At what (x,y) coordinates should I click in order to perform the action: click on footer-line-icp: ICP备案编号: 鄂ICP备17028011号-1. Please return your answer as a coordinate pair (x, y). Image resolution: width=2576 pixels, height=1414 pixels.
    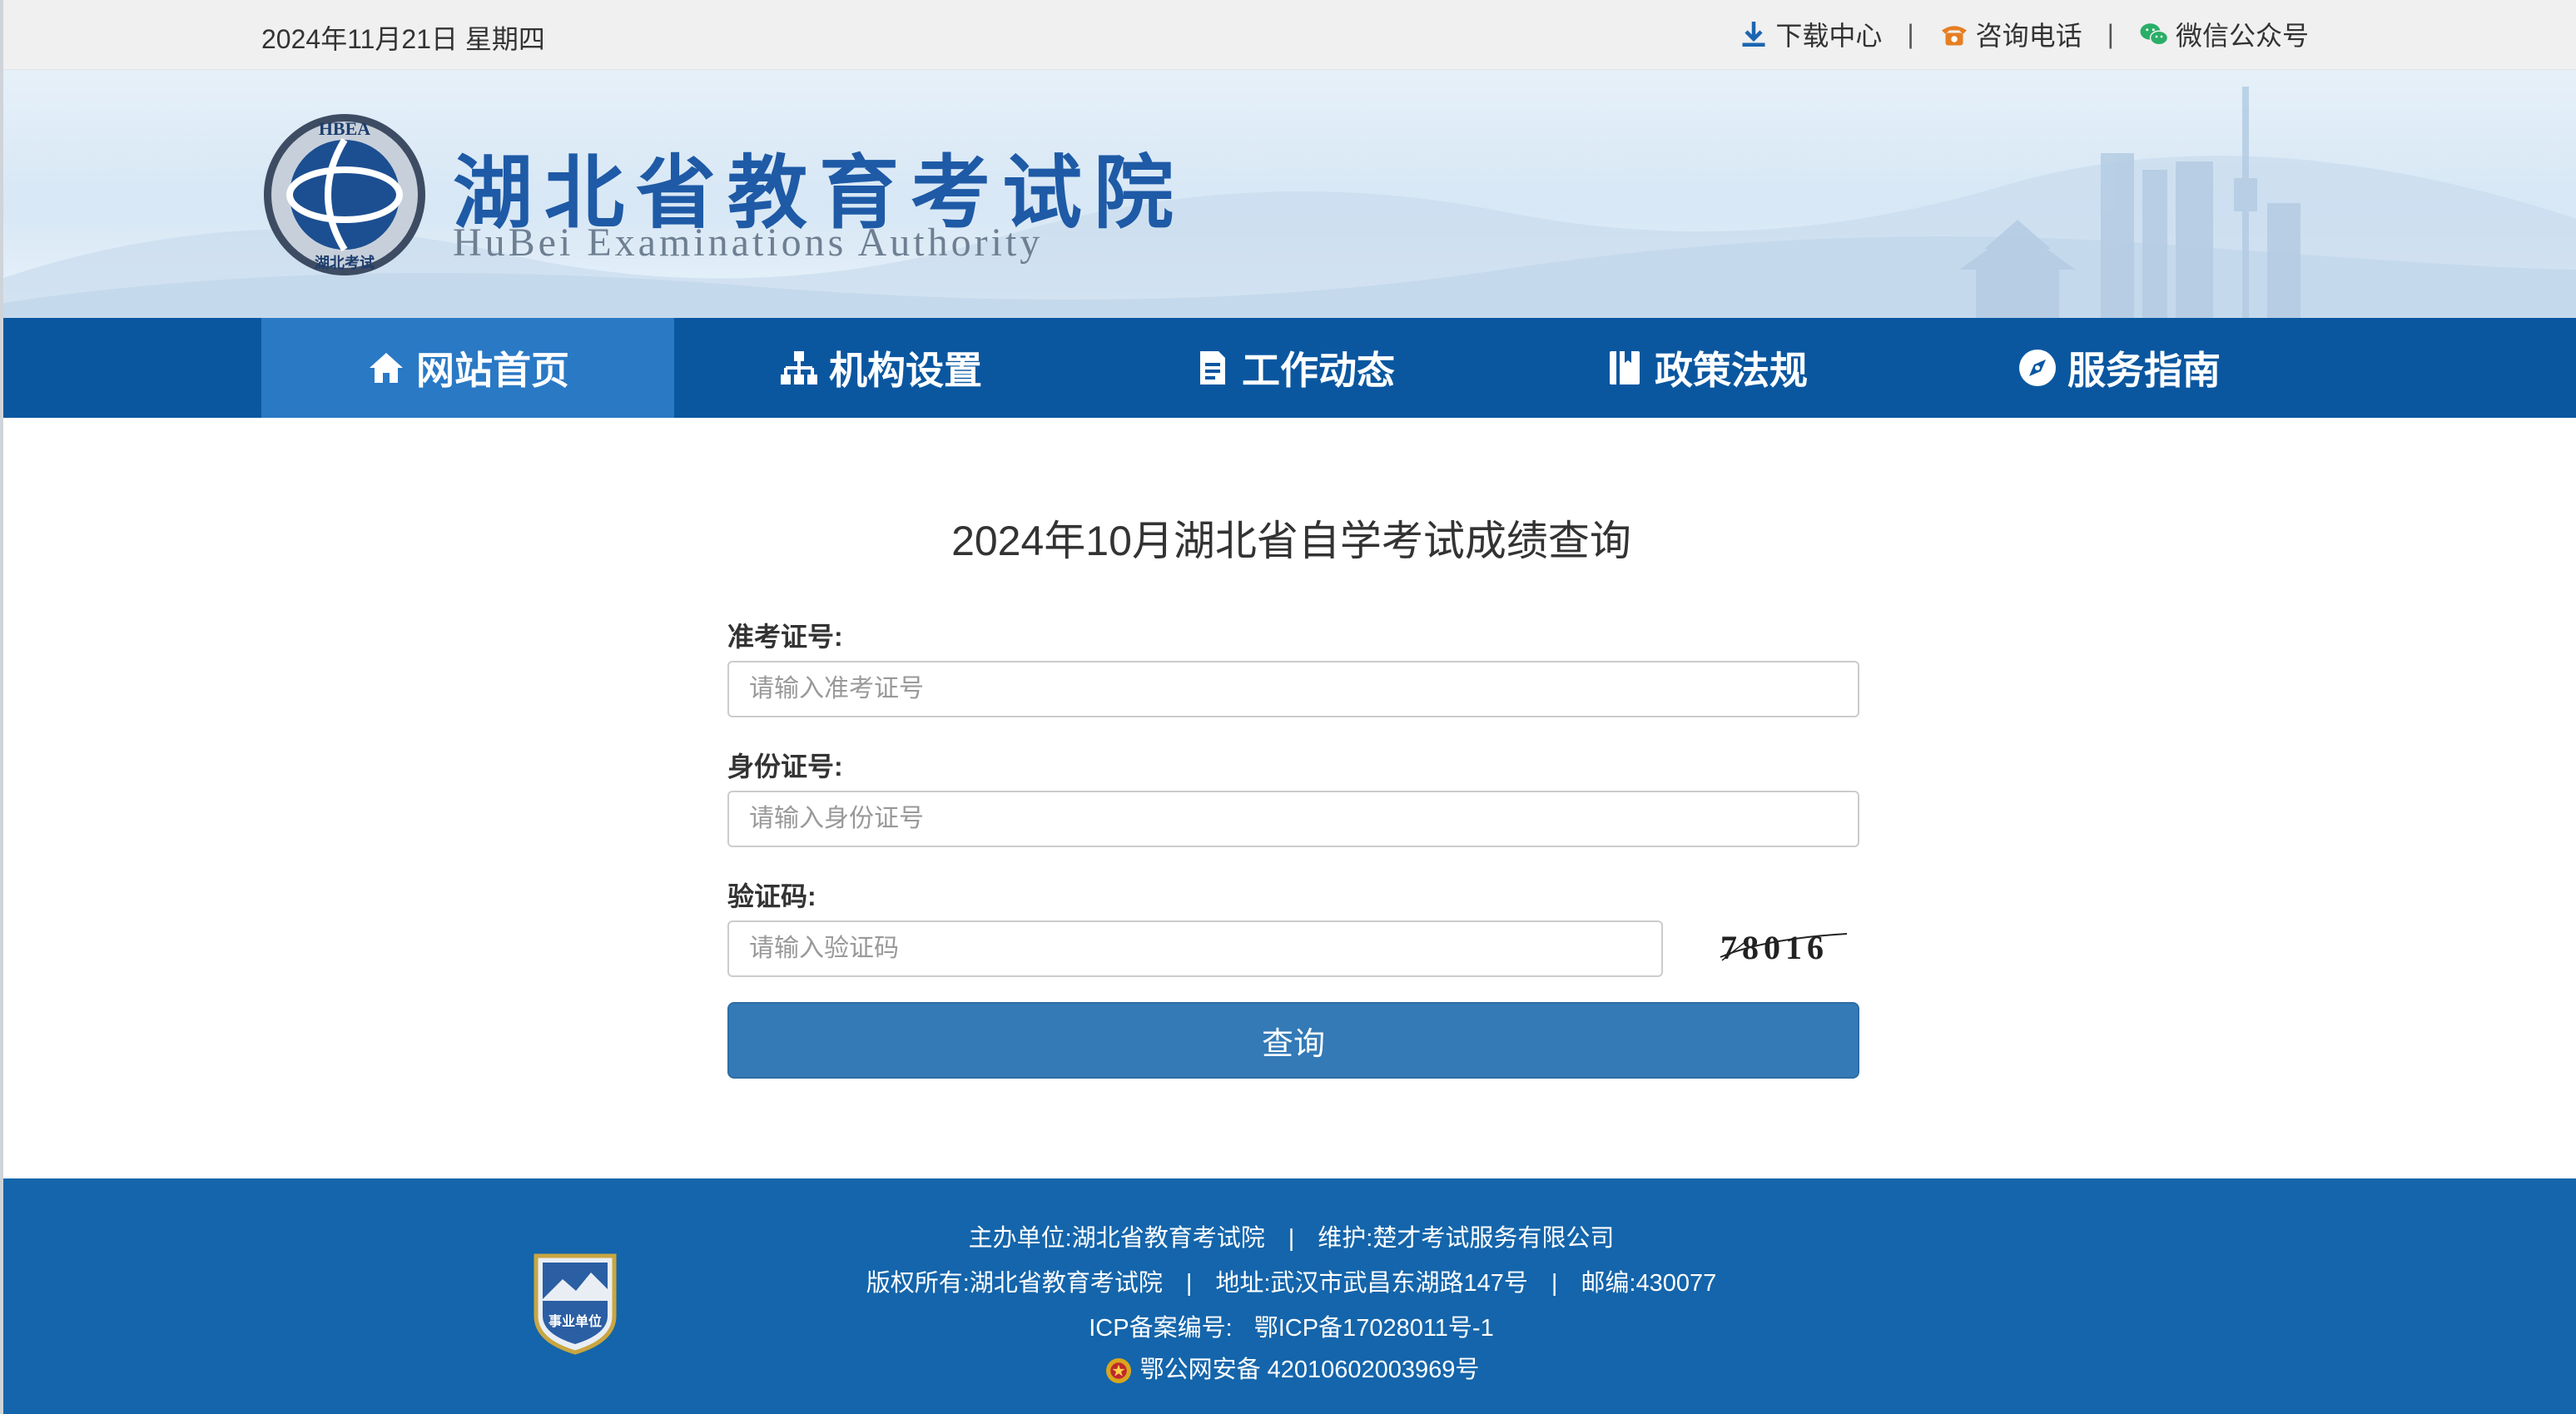
    Looking at the image, I should click on (1289, 1325).